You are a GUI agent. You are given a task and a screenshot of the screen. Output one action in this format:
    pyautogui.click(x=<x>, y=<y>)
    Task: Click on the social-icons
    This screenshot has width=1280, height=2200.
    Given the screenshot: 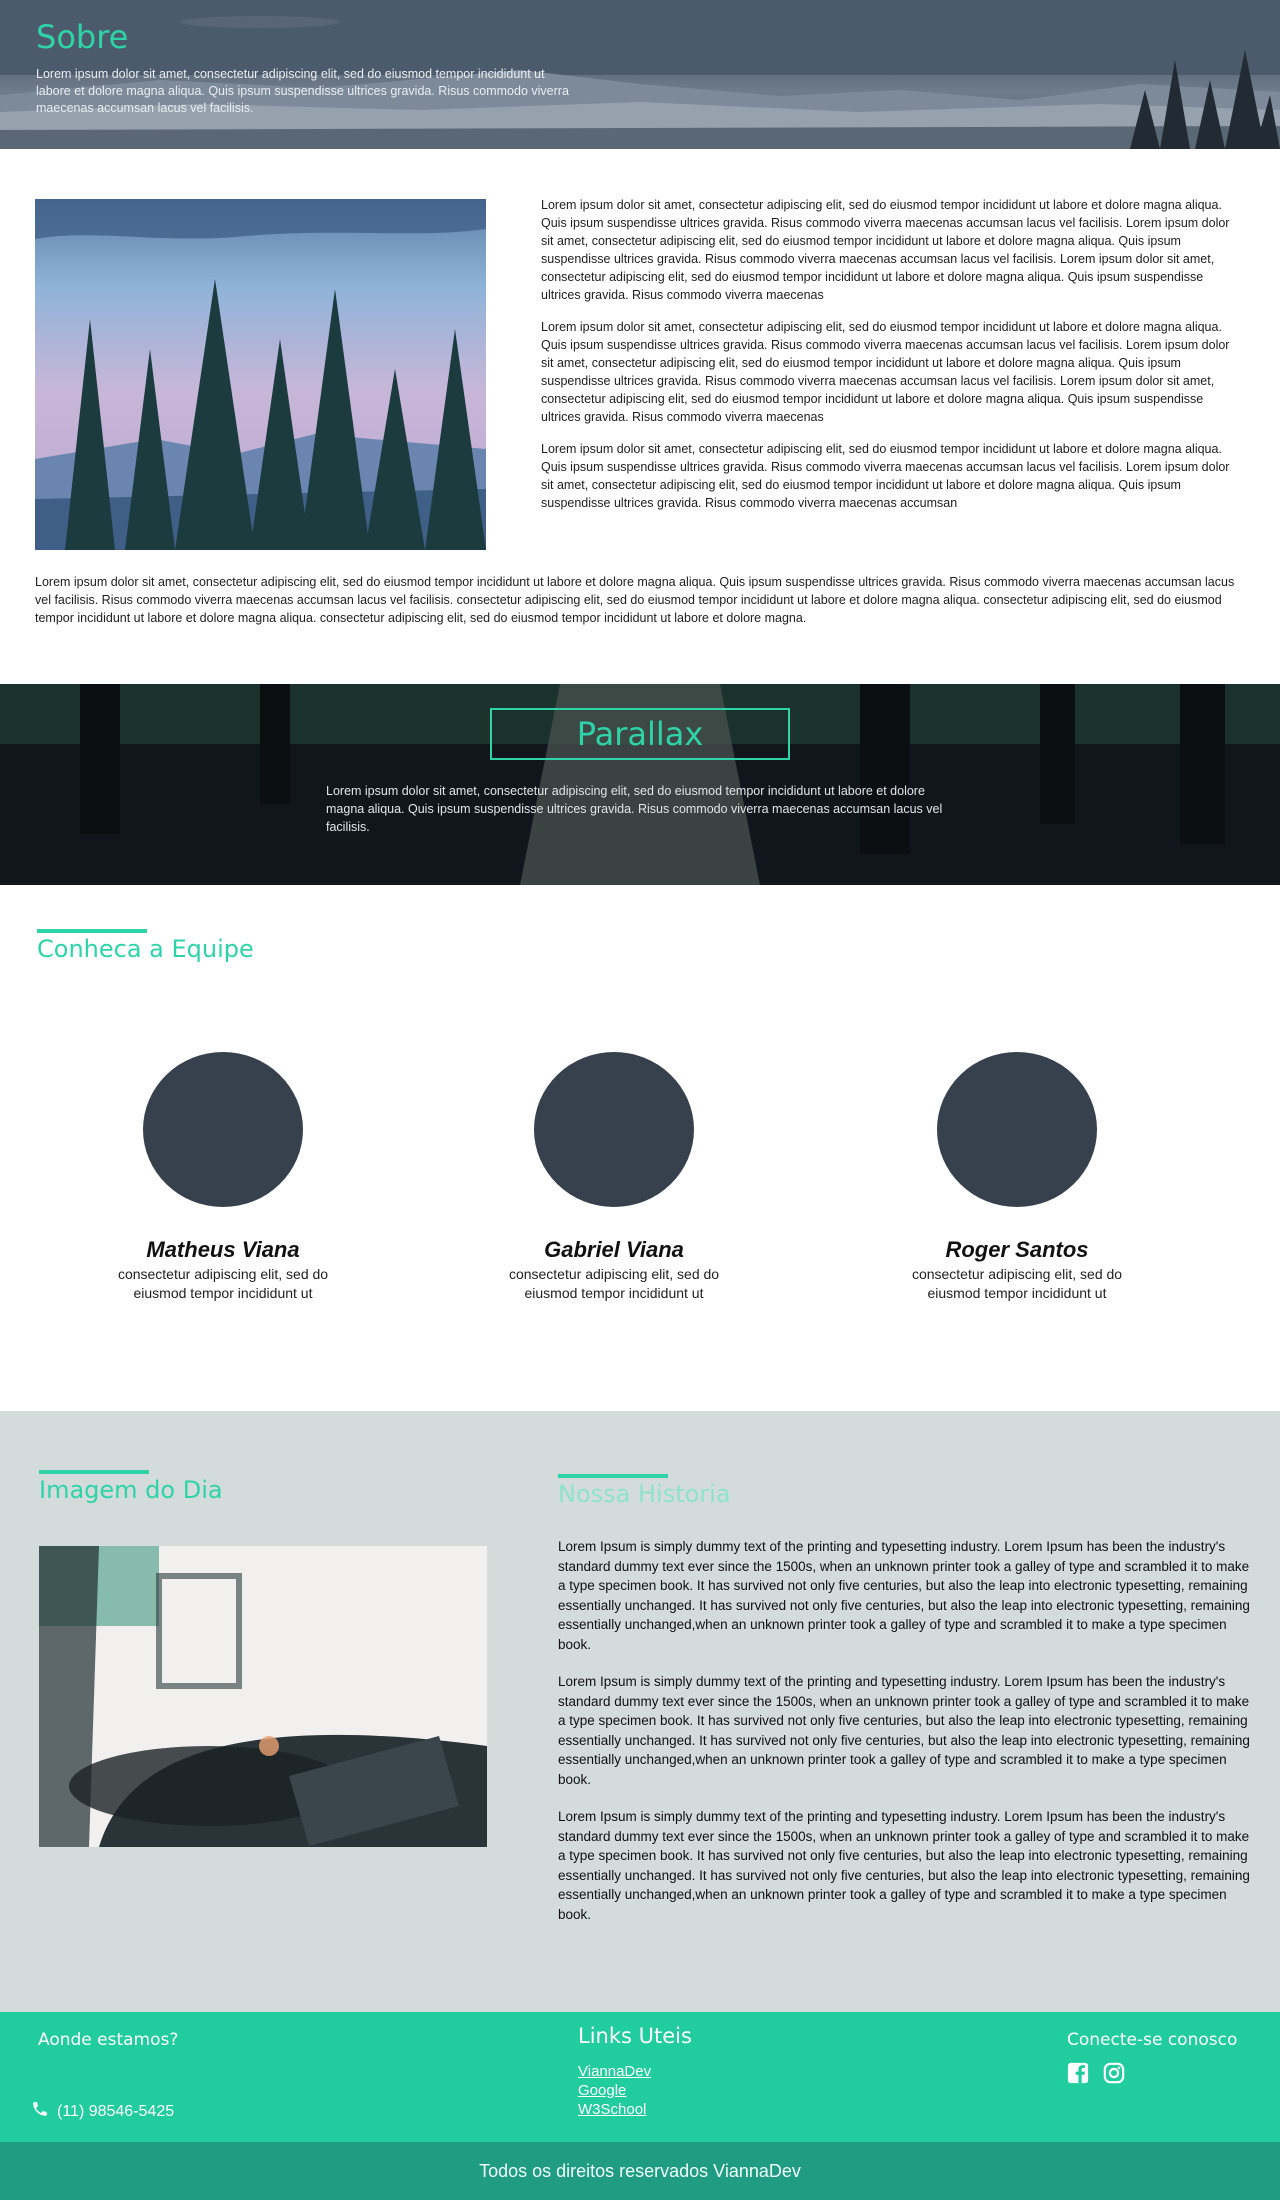 What is the action you would take?
    pyautogui.click(x=1096, y=2075)
    